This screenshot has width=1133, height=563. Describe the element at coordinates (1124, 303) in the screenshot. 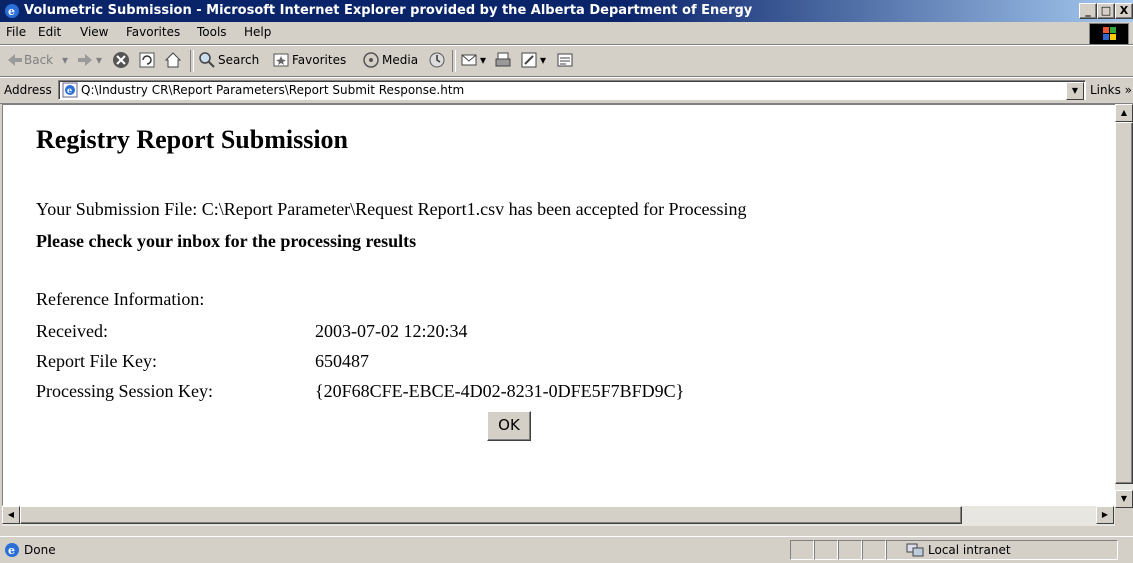

I see `vertical-scroll-thumb` at that location.